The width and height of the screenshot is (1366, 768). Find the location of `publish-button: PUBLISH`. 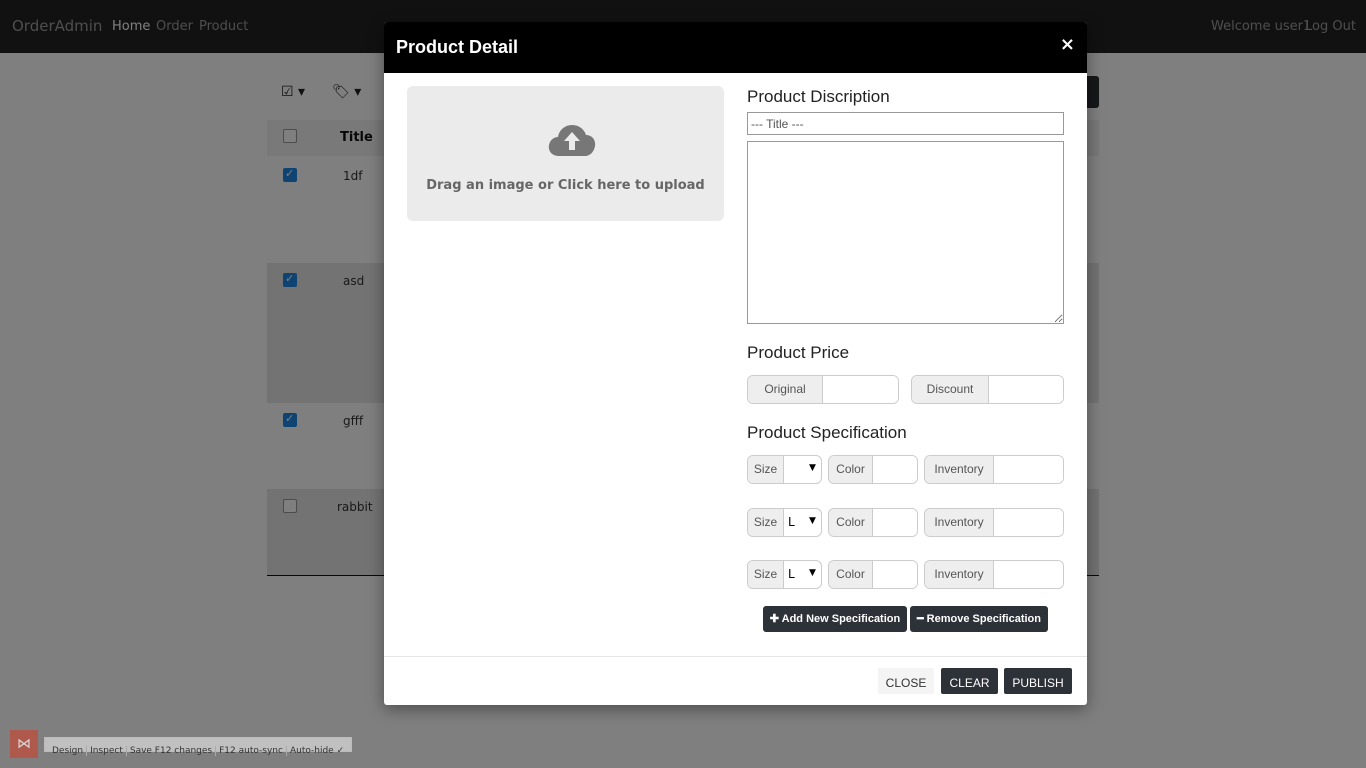

publish-button: PUBLISH is located at coordinates (1038, 681).